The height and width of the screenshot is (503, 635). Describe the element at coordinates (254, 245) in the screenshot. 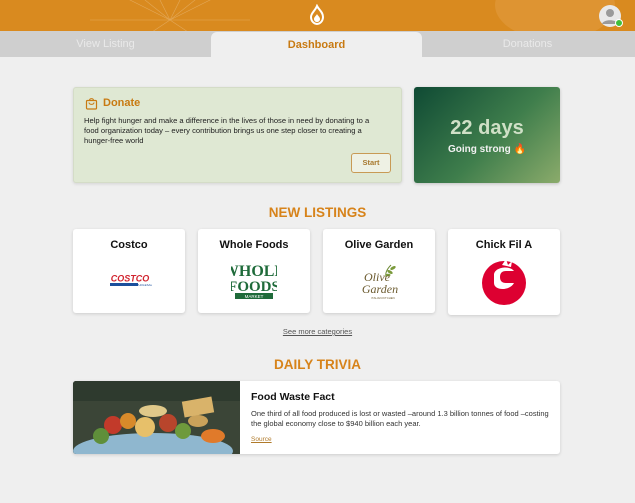

I see `listing-name: Whole Foods` at that location.